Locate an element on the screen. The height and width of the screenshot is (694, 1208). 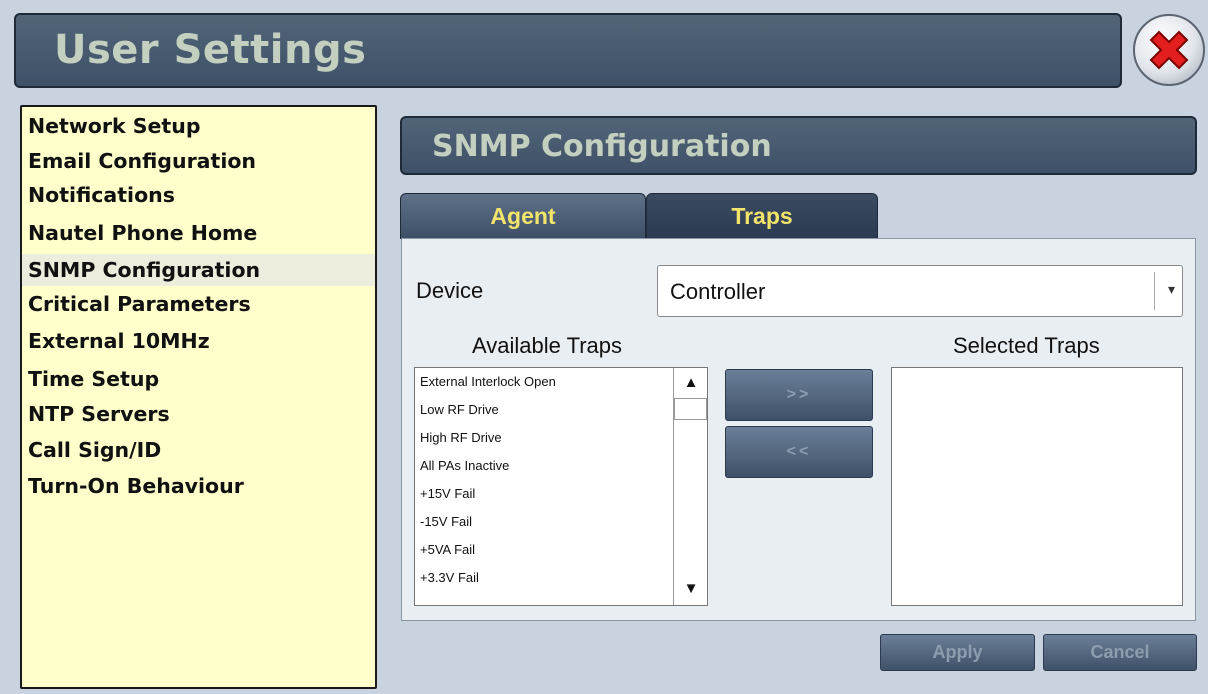
apply-button: Apply is located at coordinates (957, 652).